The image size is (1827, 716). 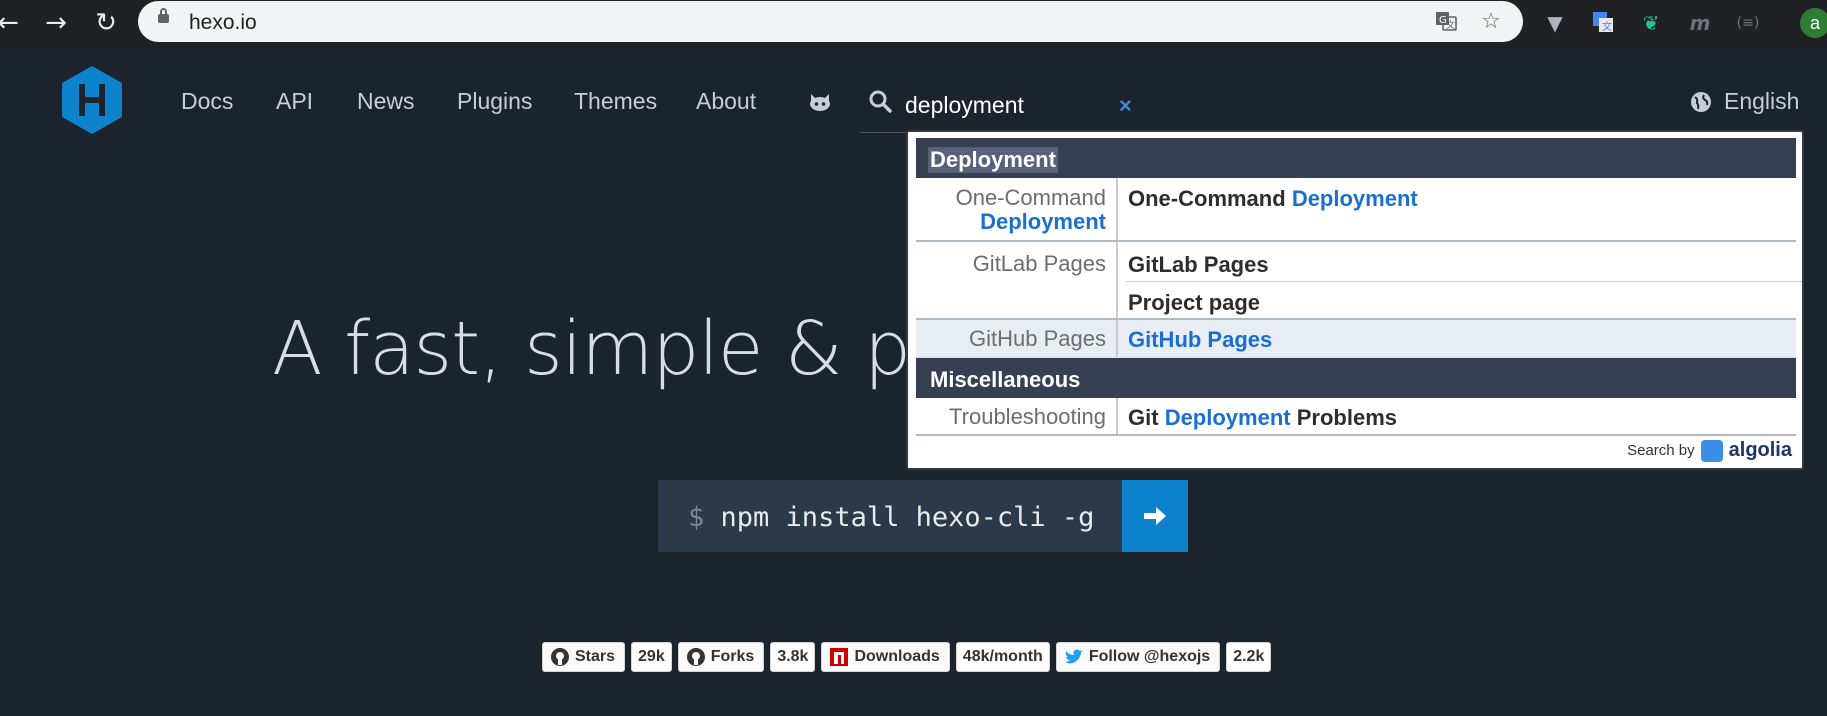 What do you see at coordinates (746, 657) in the screenshot?
I see `github-forks-badge: Forks 3.8k` at bounding box center [746, 657].